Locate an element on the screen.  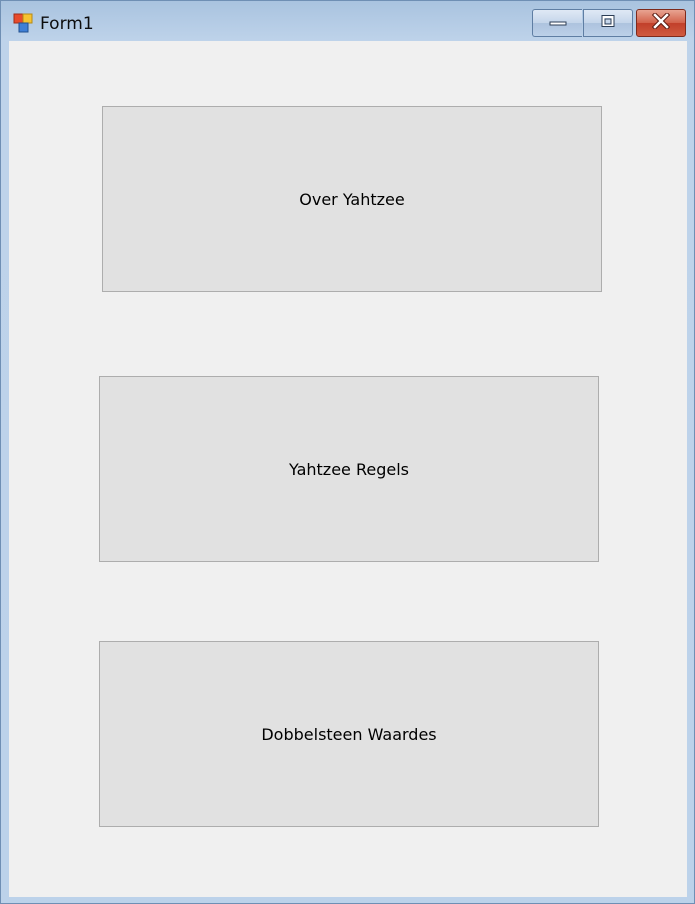
yahtzee-regels-label: Yahtzee Regels is located at coordinates (349, 469).